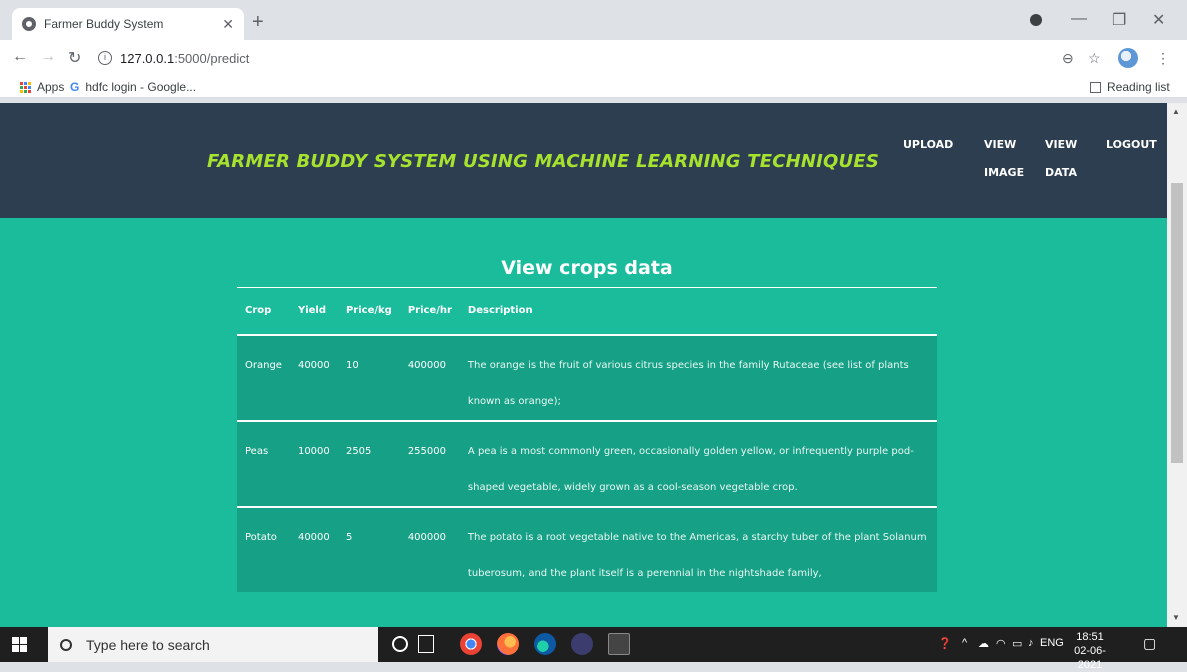 This screenshot has height=672, width=1187. What do you see at coordinates (1090, 637) in the screenshot?
I see `clock-time: 18:51` at bounding box center [1090, 637].